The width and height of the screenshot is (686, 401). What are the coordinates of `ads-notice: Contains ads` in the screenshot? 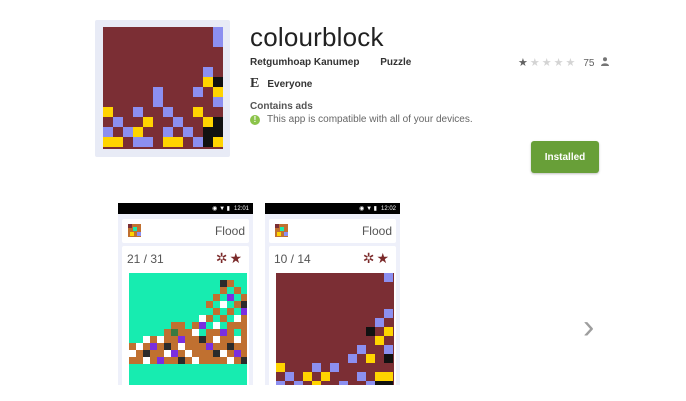 It's located at (281, 106).